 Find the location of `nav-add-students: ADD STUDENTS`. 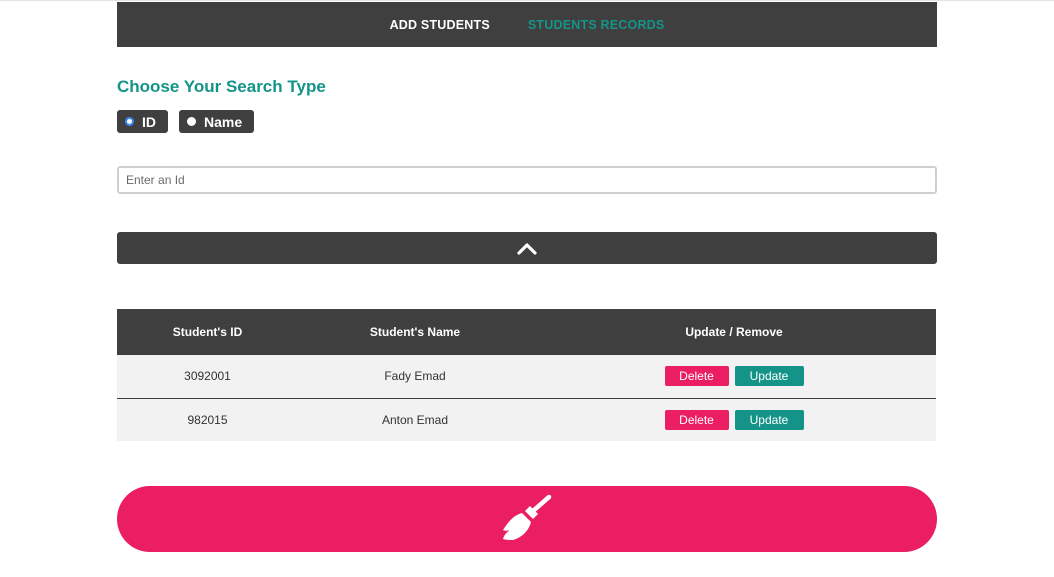

nav-add-students: ADD STUDENTS is located at coordinates (440, 25).